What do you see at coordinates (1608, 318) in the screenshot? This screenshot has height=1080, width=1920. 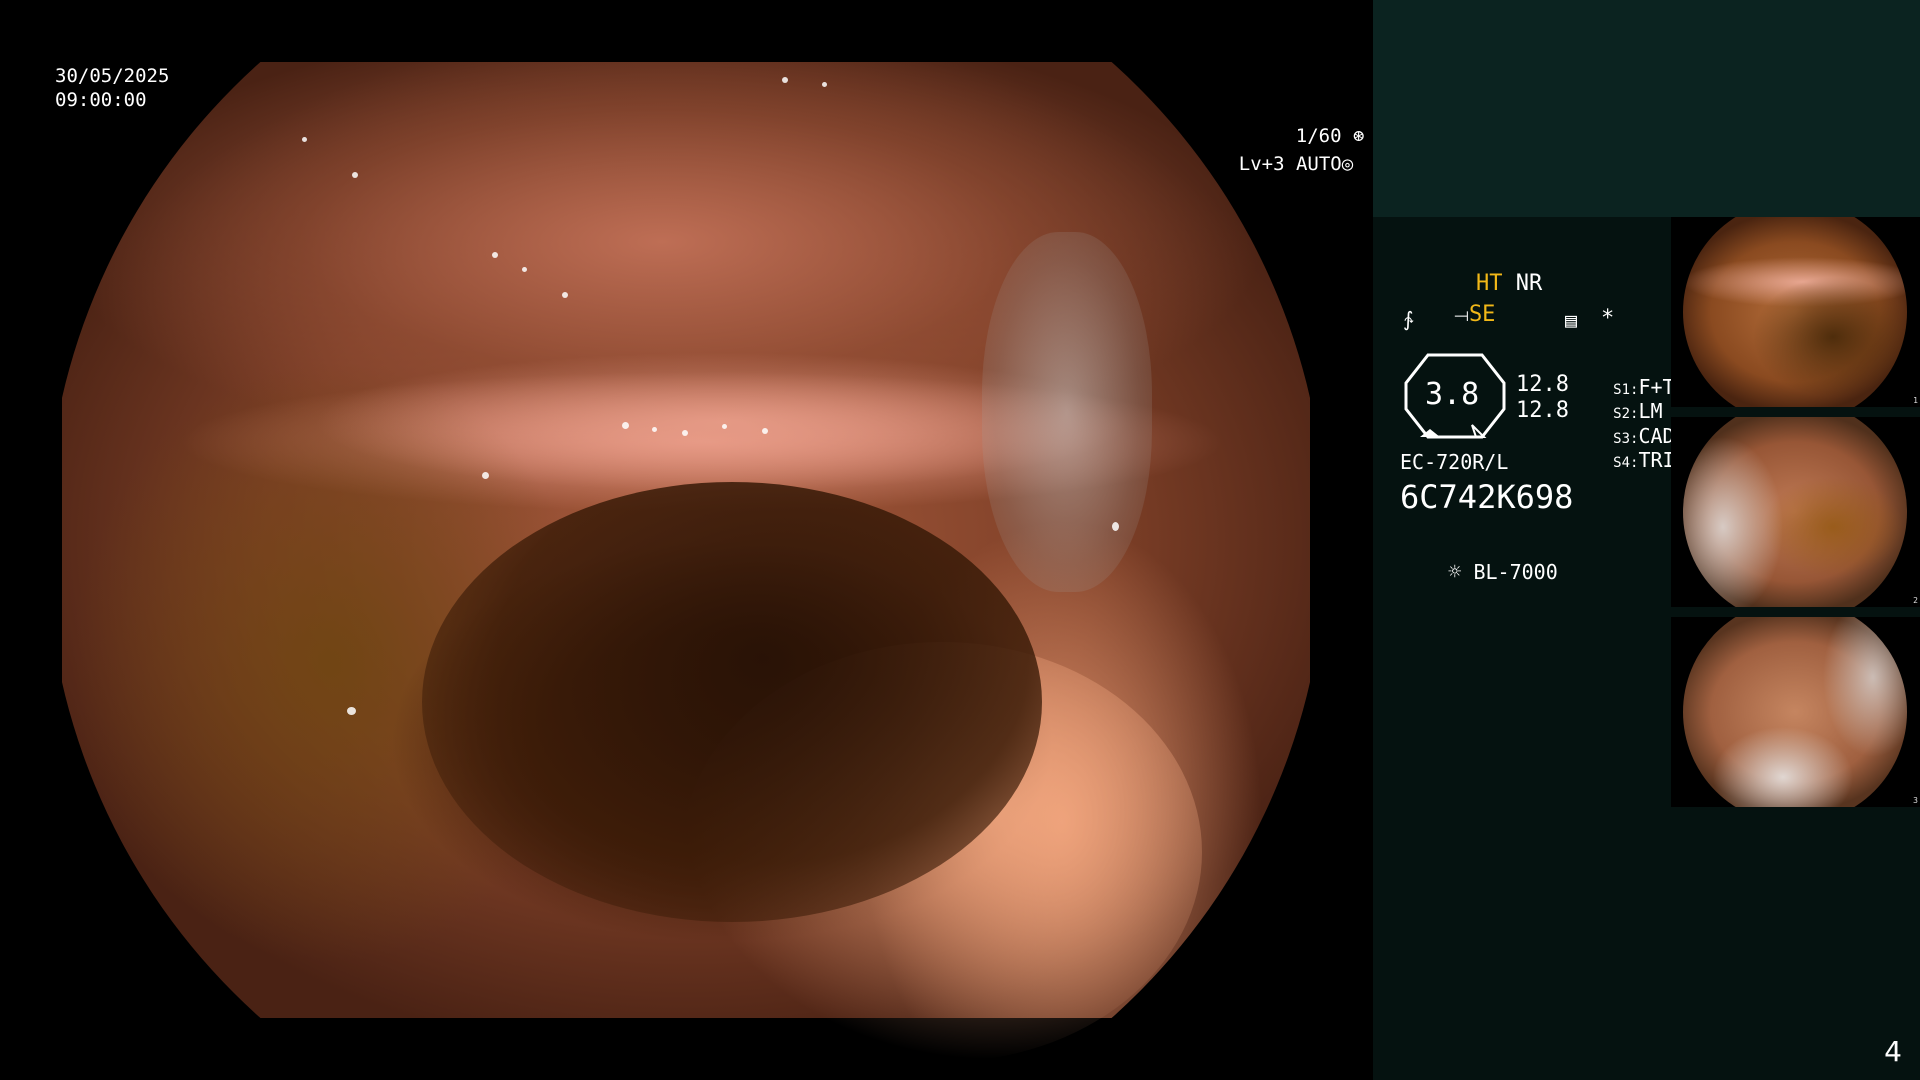 I see `asterisk-icon: *` at bounding box center [1608, 318].